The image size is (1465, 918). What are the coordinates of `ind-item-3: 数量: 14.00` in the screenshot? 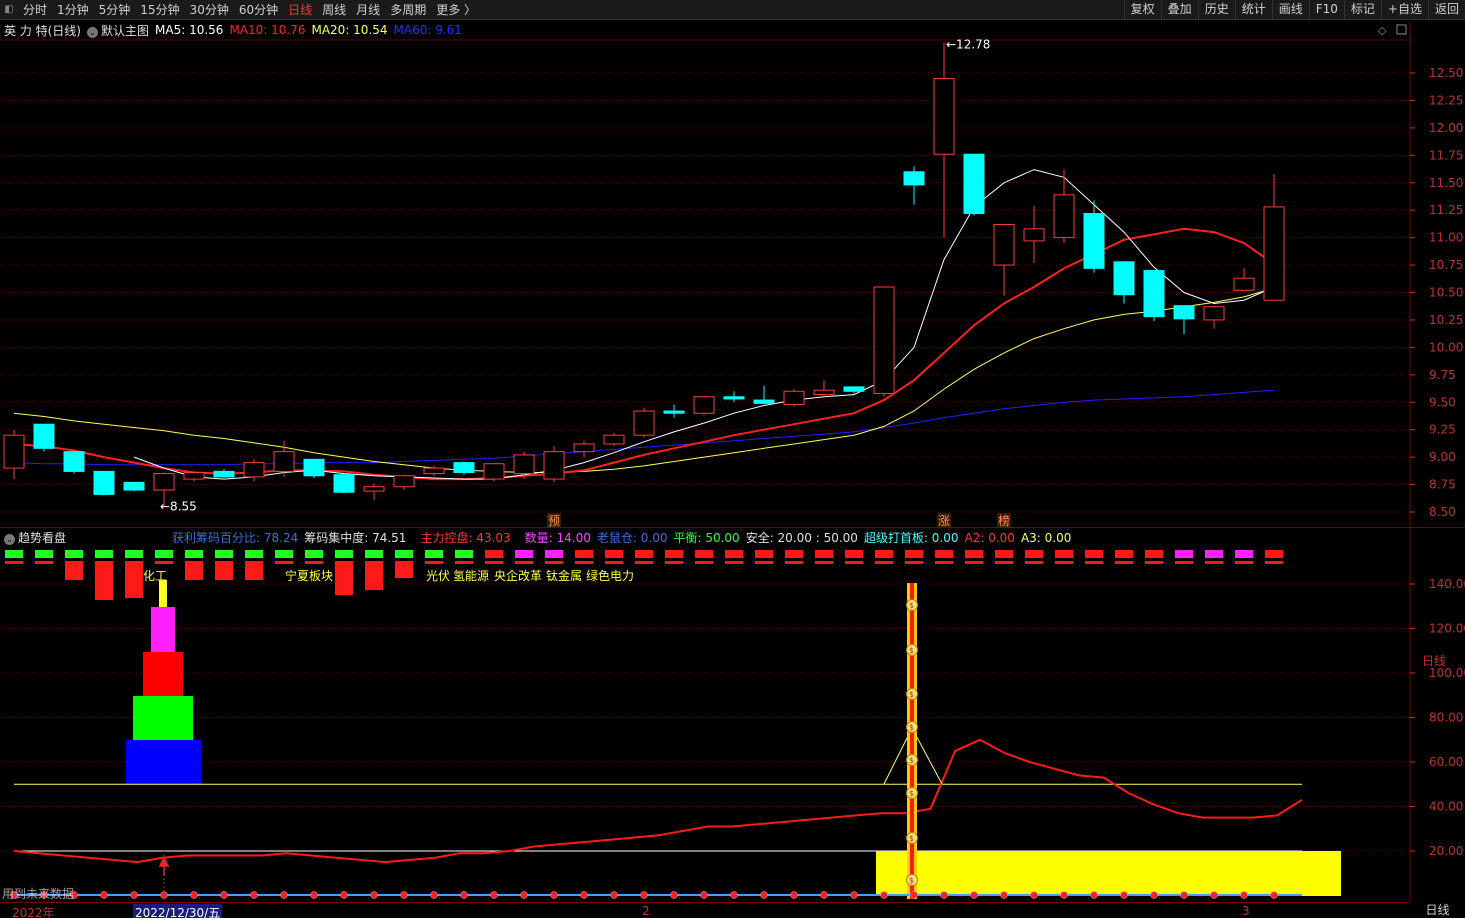 It's located at (557, 538).